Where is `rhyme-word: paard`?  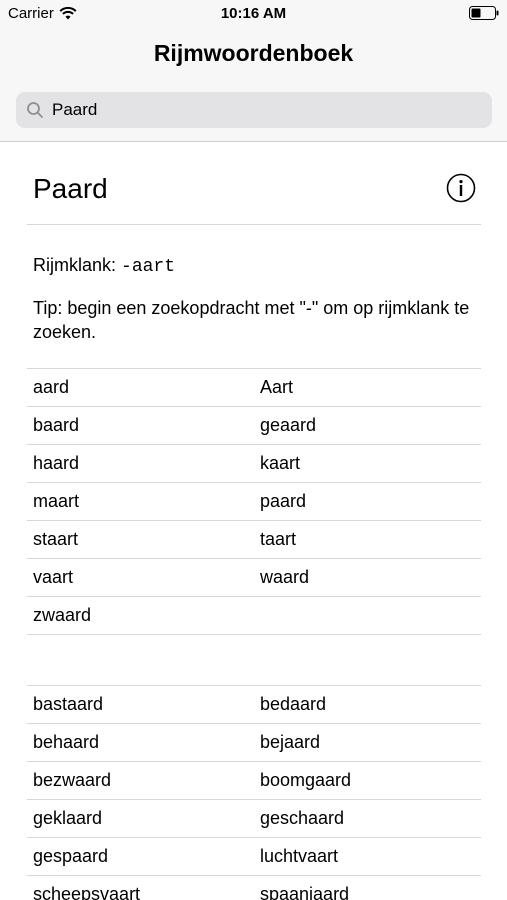 rhyme-word: paard is located at coordinates (367, 501).